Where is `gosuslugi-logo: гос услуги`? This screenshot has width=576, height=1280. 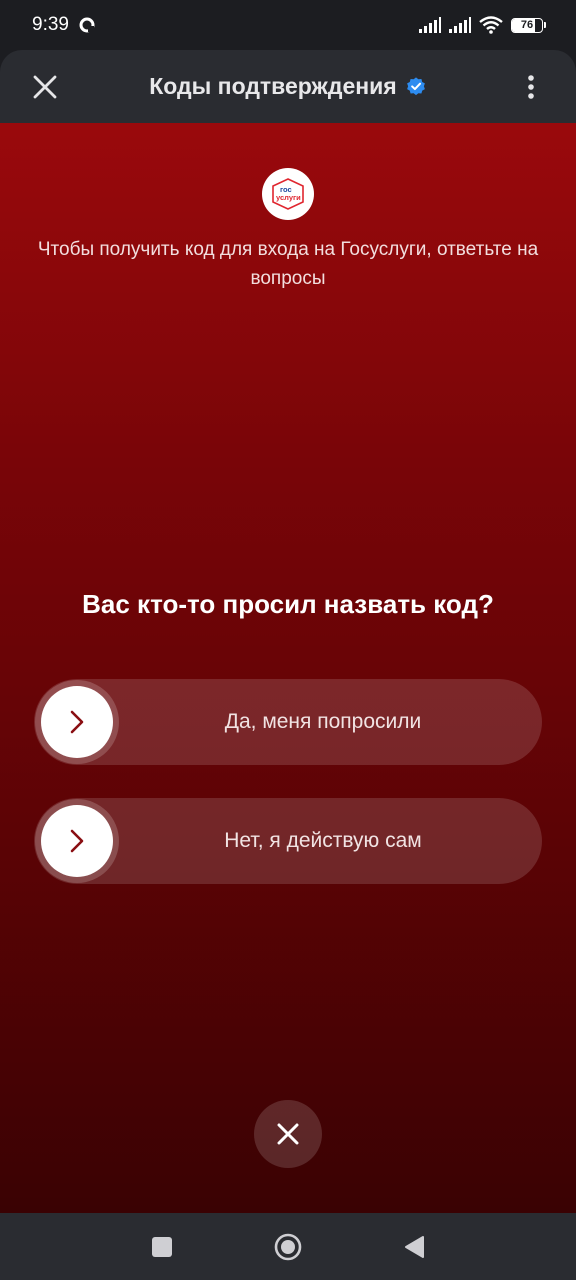
gosuslugi-logo: гос услуги is located at coordinates (288, 194).